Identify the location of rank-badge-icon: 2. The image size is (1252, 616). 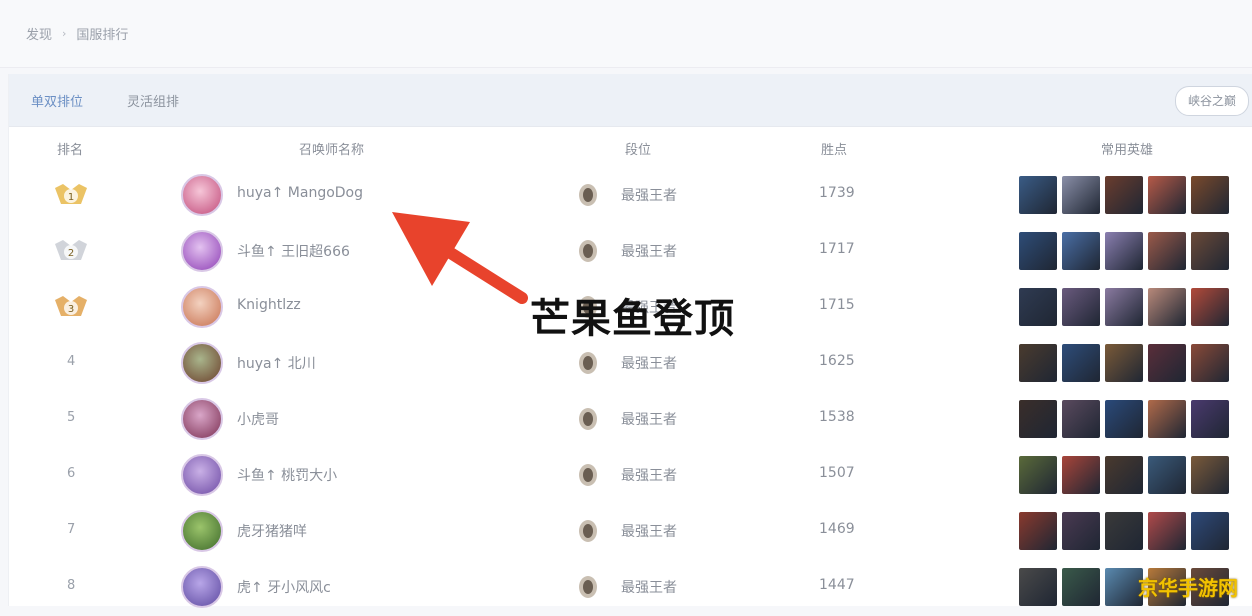
(71, 251).